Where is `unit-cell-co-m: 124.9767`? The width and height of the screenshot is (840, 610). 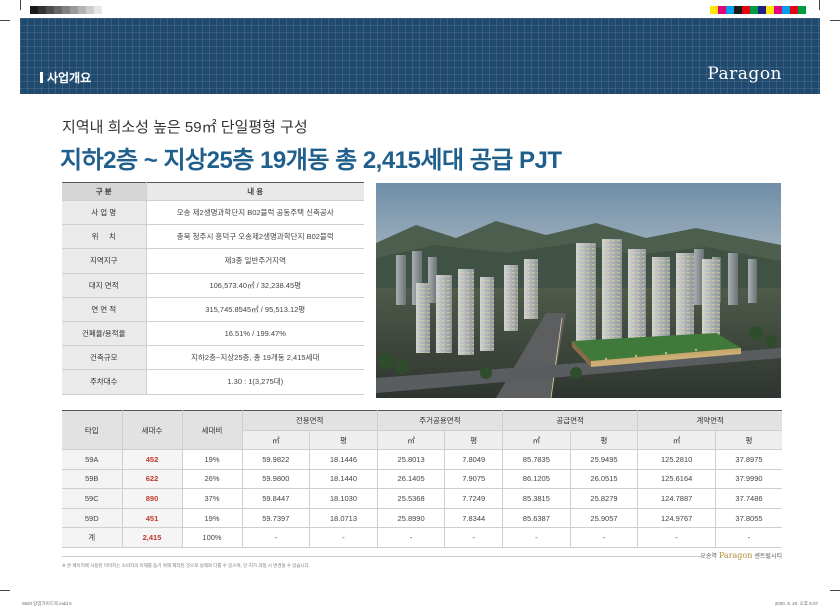
unit-cell-co-m: 124.9767 is located at coordinates (676, 518).